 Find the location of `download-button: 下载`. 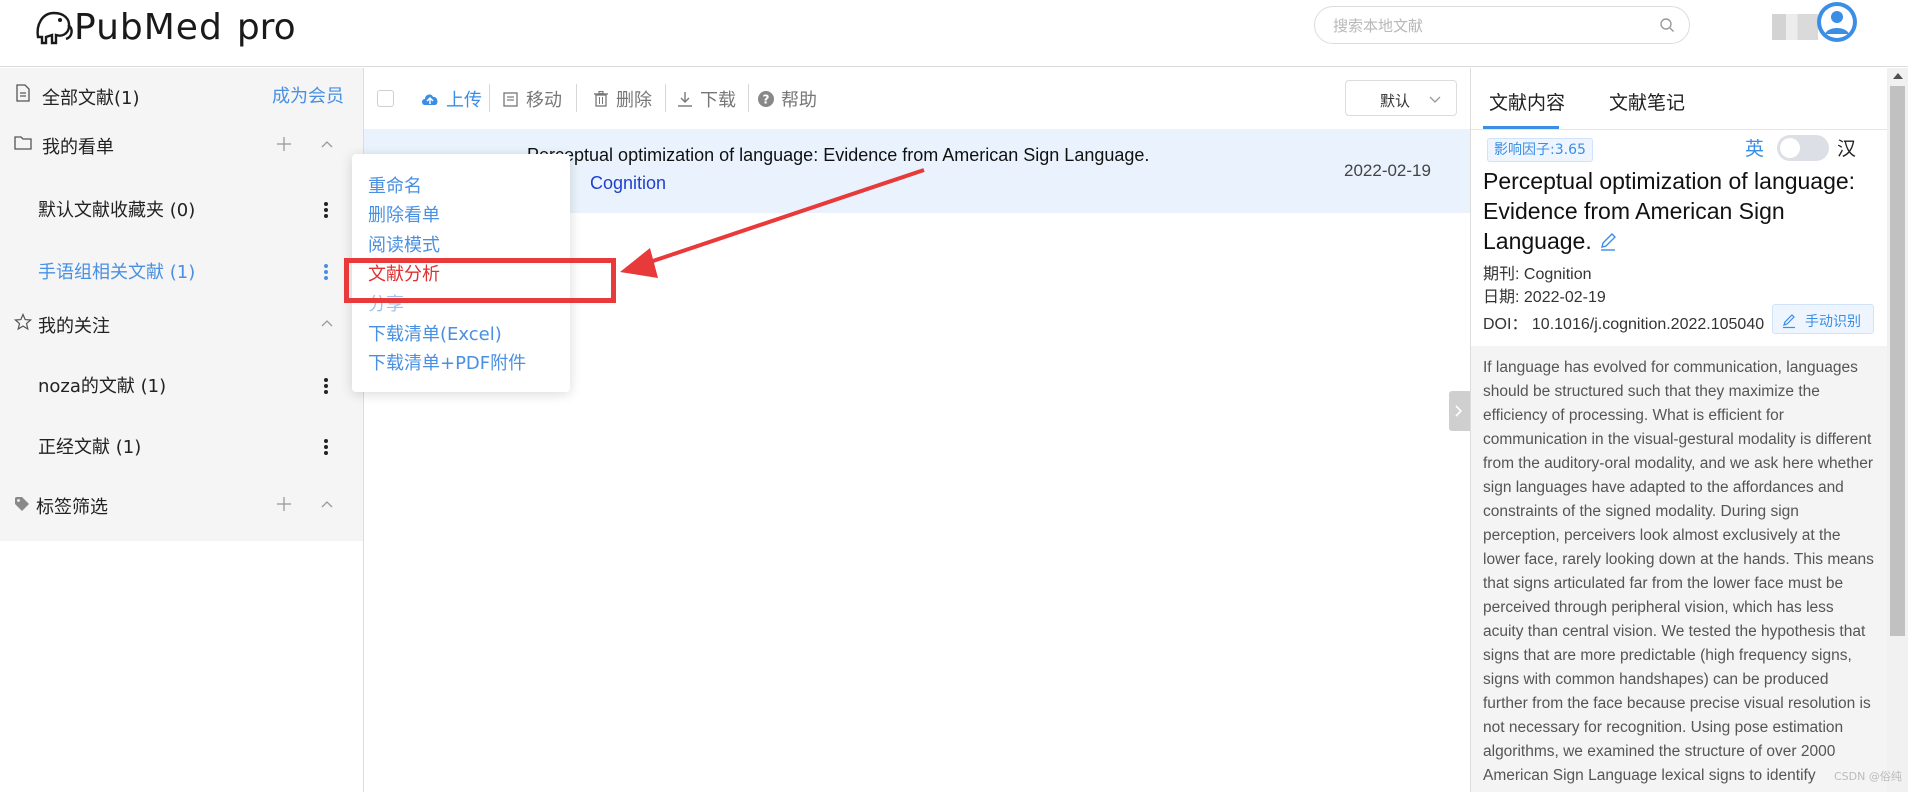

download-button: 下载 is located at coordinates (706, 99).